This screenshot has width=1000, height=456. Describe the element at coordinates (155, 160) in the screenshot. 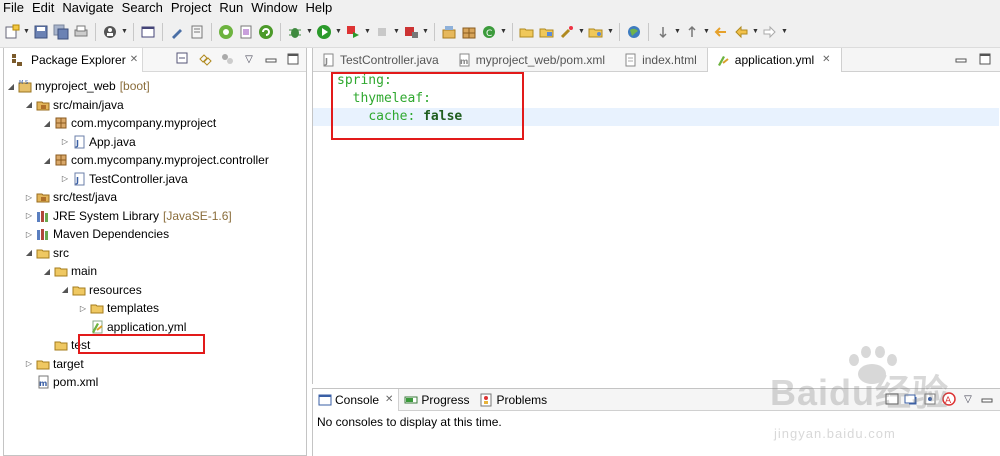

I see `tree-item-package: ◢ com.mycompany.myproject.controller` at that location.